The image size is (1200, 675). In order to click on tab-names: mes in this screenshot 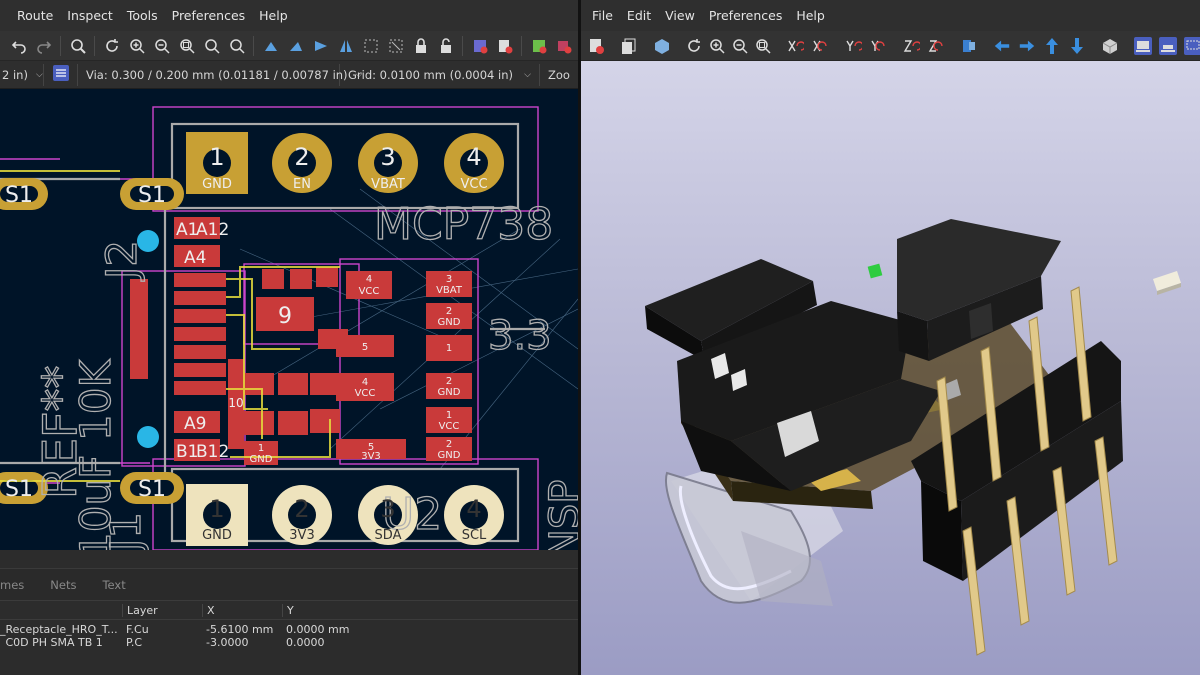, I will do `click(18, 585)`.